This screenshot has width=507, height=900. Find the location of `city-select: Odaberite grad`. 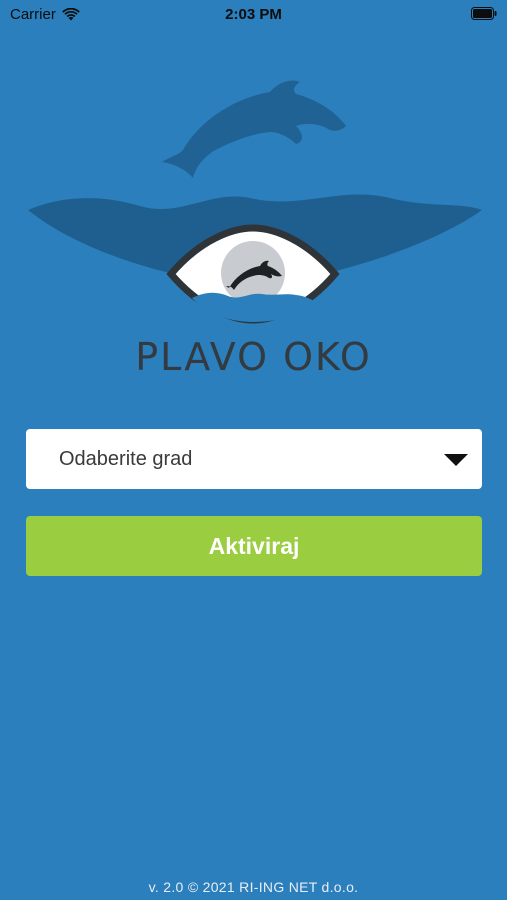

city-select: Odaberite grad is located at coordinates (254, 459).